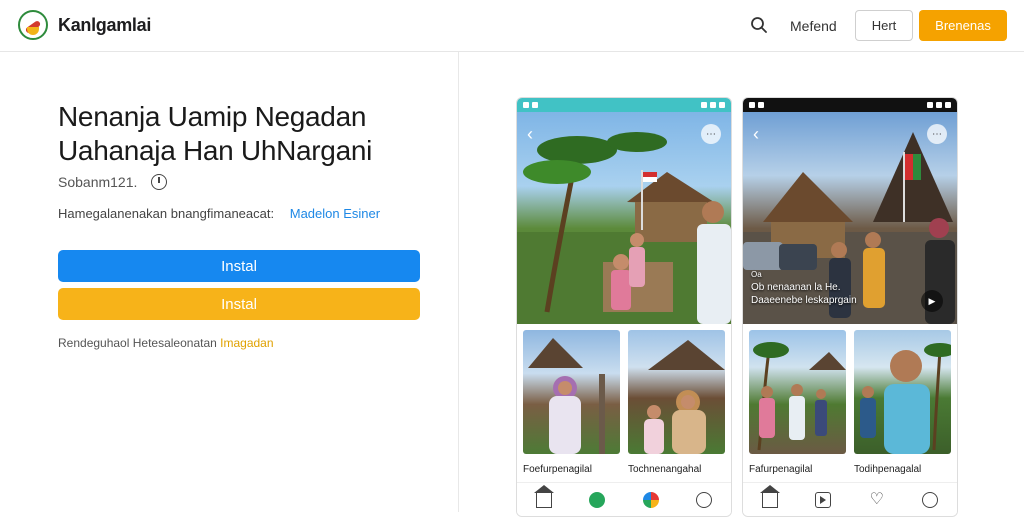 Image resolution: width=1024 pixels, height=517 pixels. Describe the element at coordinates (458, 282) in the screenshot. I see `section-divider` at that location.